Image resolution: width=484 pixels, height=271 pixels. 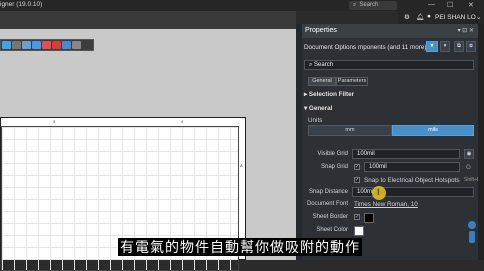 I want to click on right-edge-strip, so click(x=481, y=142).